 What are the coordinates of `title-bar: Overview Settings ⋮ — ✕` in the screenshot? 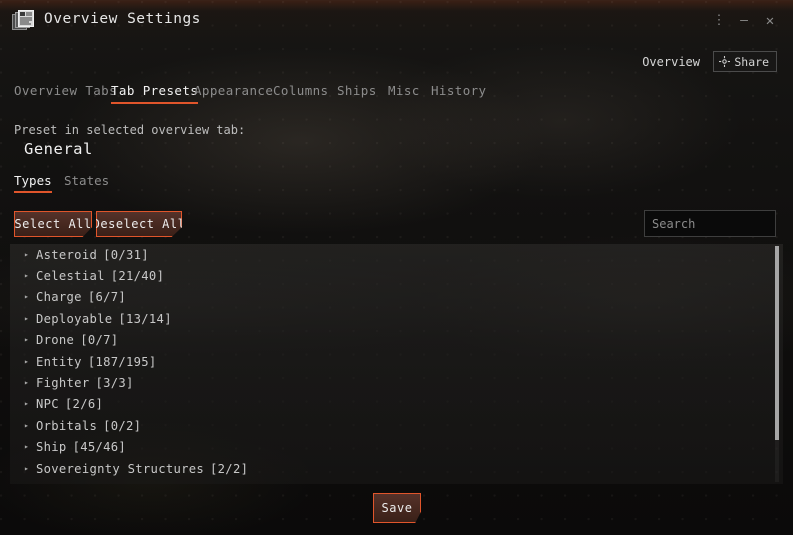 It's located at (396, 19).